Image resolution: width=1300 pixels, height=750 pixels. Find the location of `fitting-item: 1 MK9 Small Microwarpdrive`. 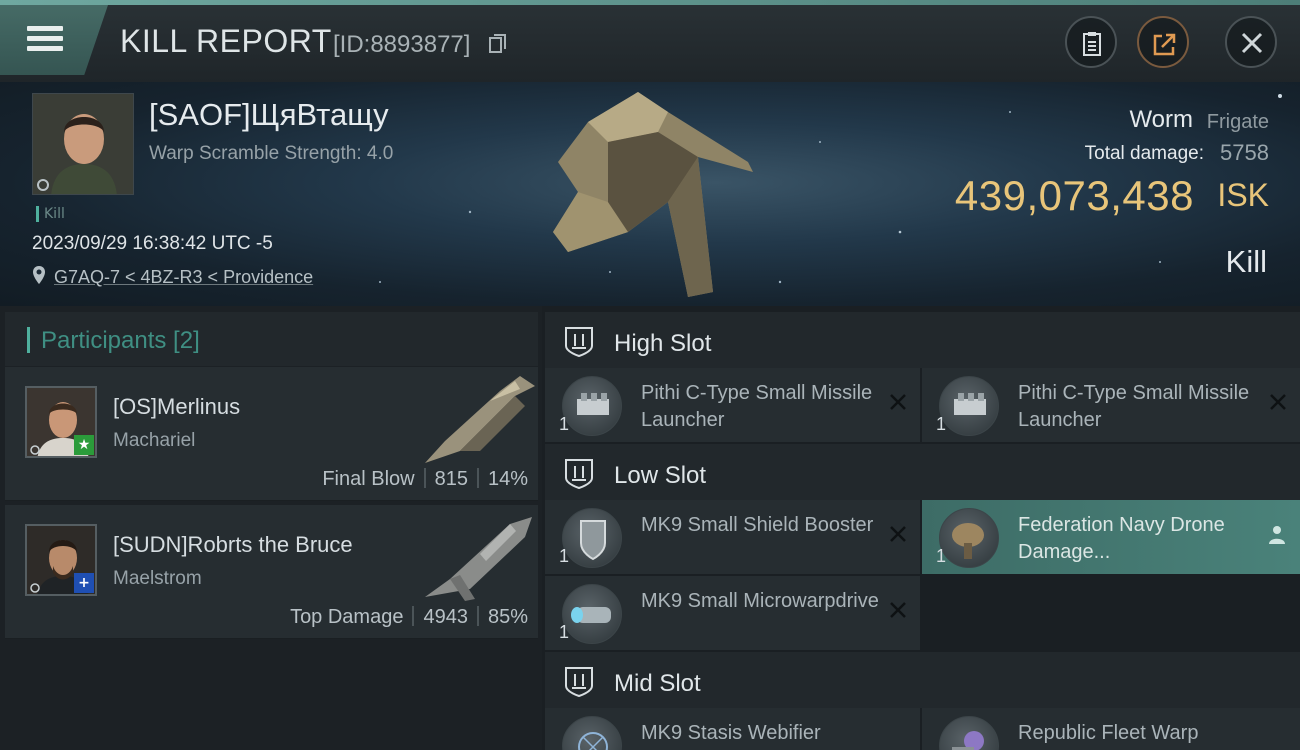

fitting-item: 1 MK9 Small Microwarpdrive is located at coordinates (732, 613).